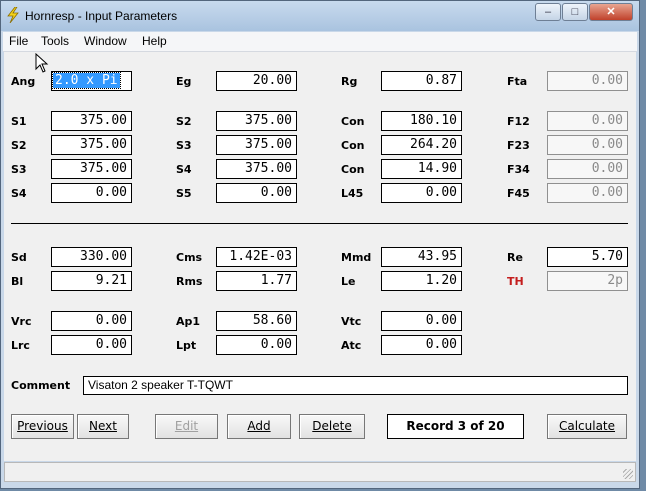  I want to click on label-f12: F12, so click(518, 121).